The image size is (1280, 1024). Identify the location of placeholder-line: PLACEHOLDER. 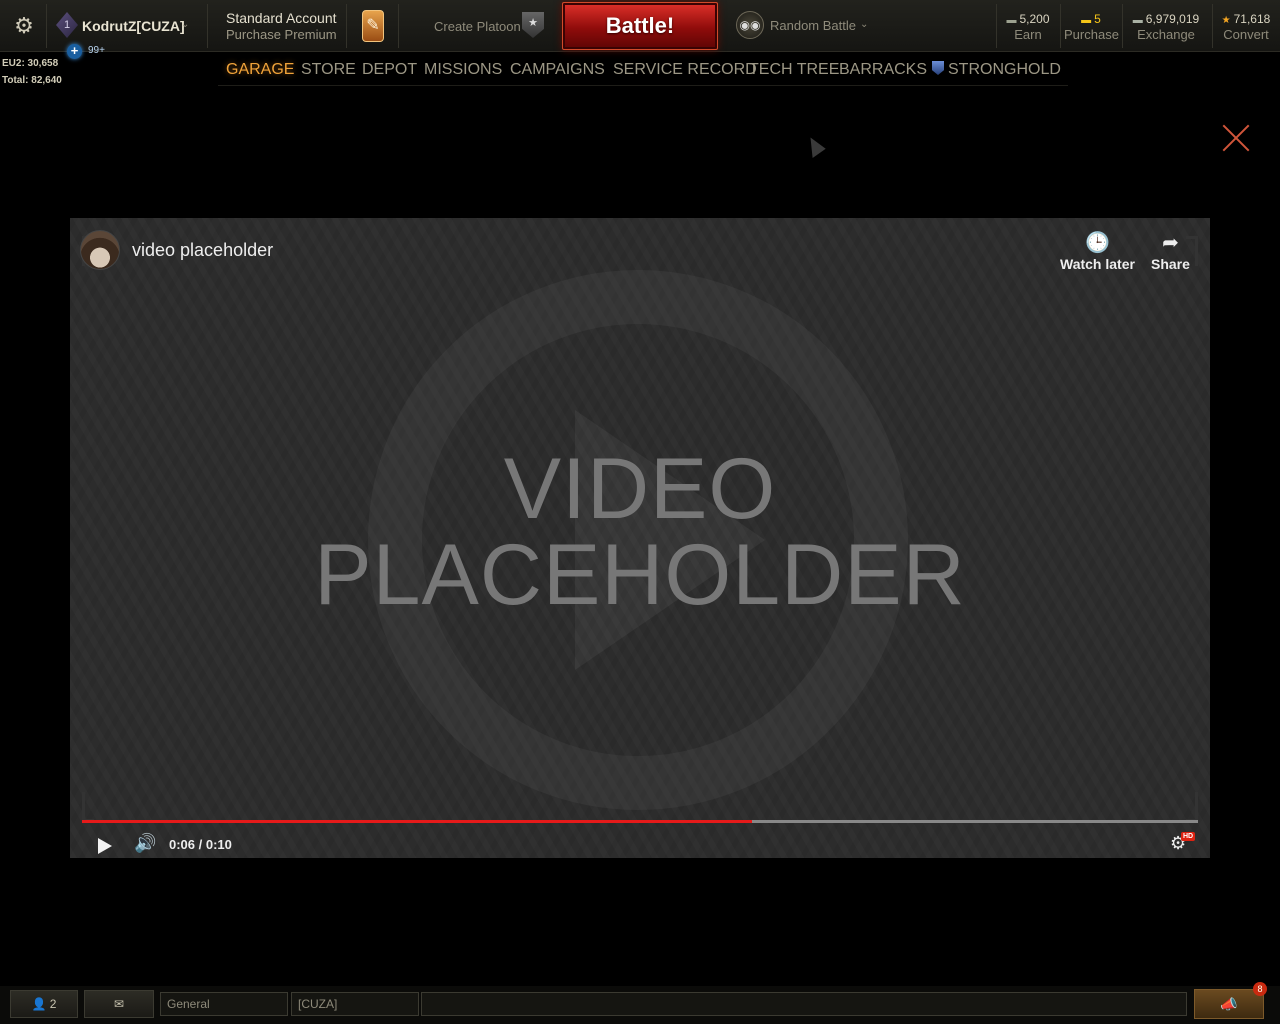
(640, 575).